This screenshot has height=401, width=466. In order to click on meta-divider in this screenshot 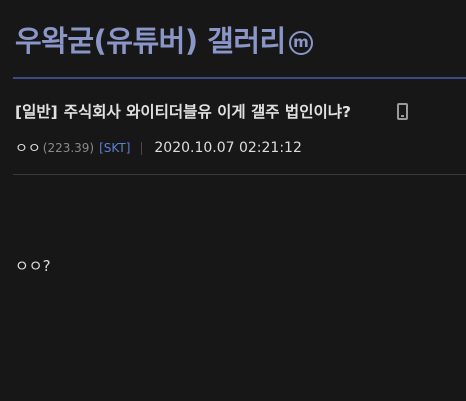, I will do `click(239, 174)`.